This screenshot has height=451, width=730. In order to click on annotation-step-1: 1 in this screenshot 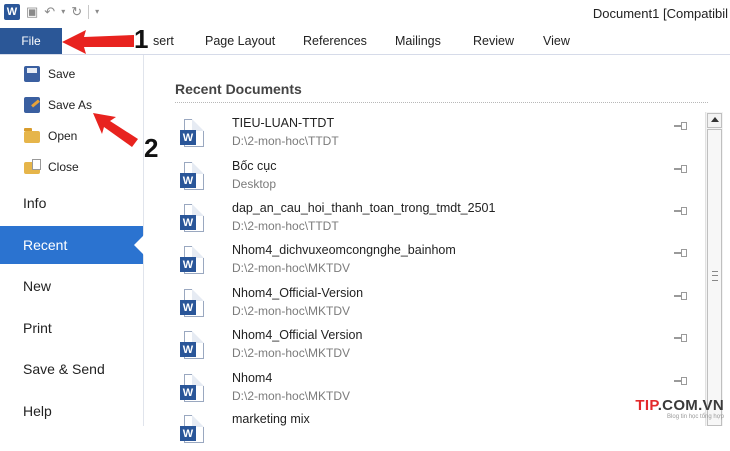, I will do `click(141, 39)`.